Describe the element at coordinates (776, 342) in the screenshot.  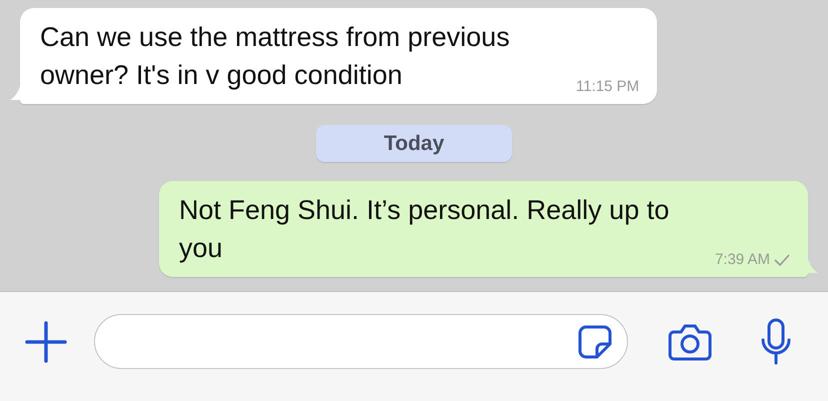
I see `microphone-icon` at that location.